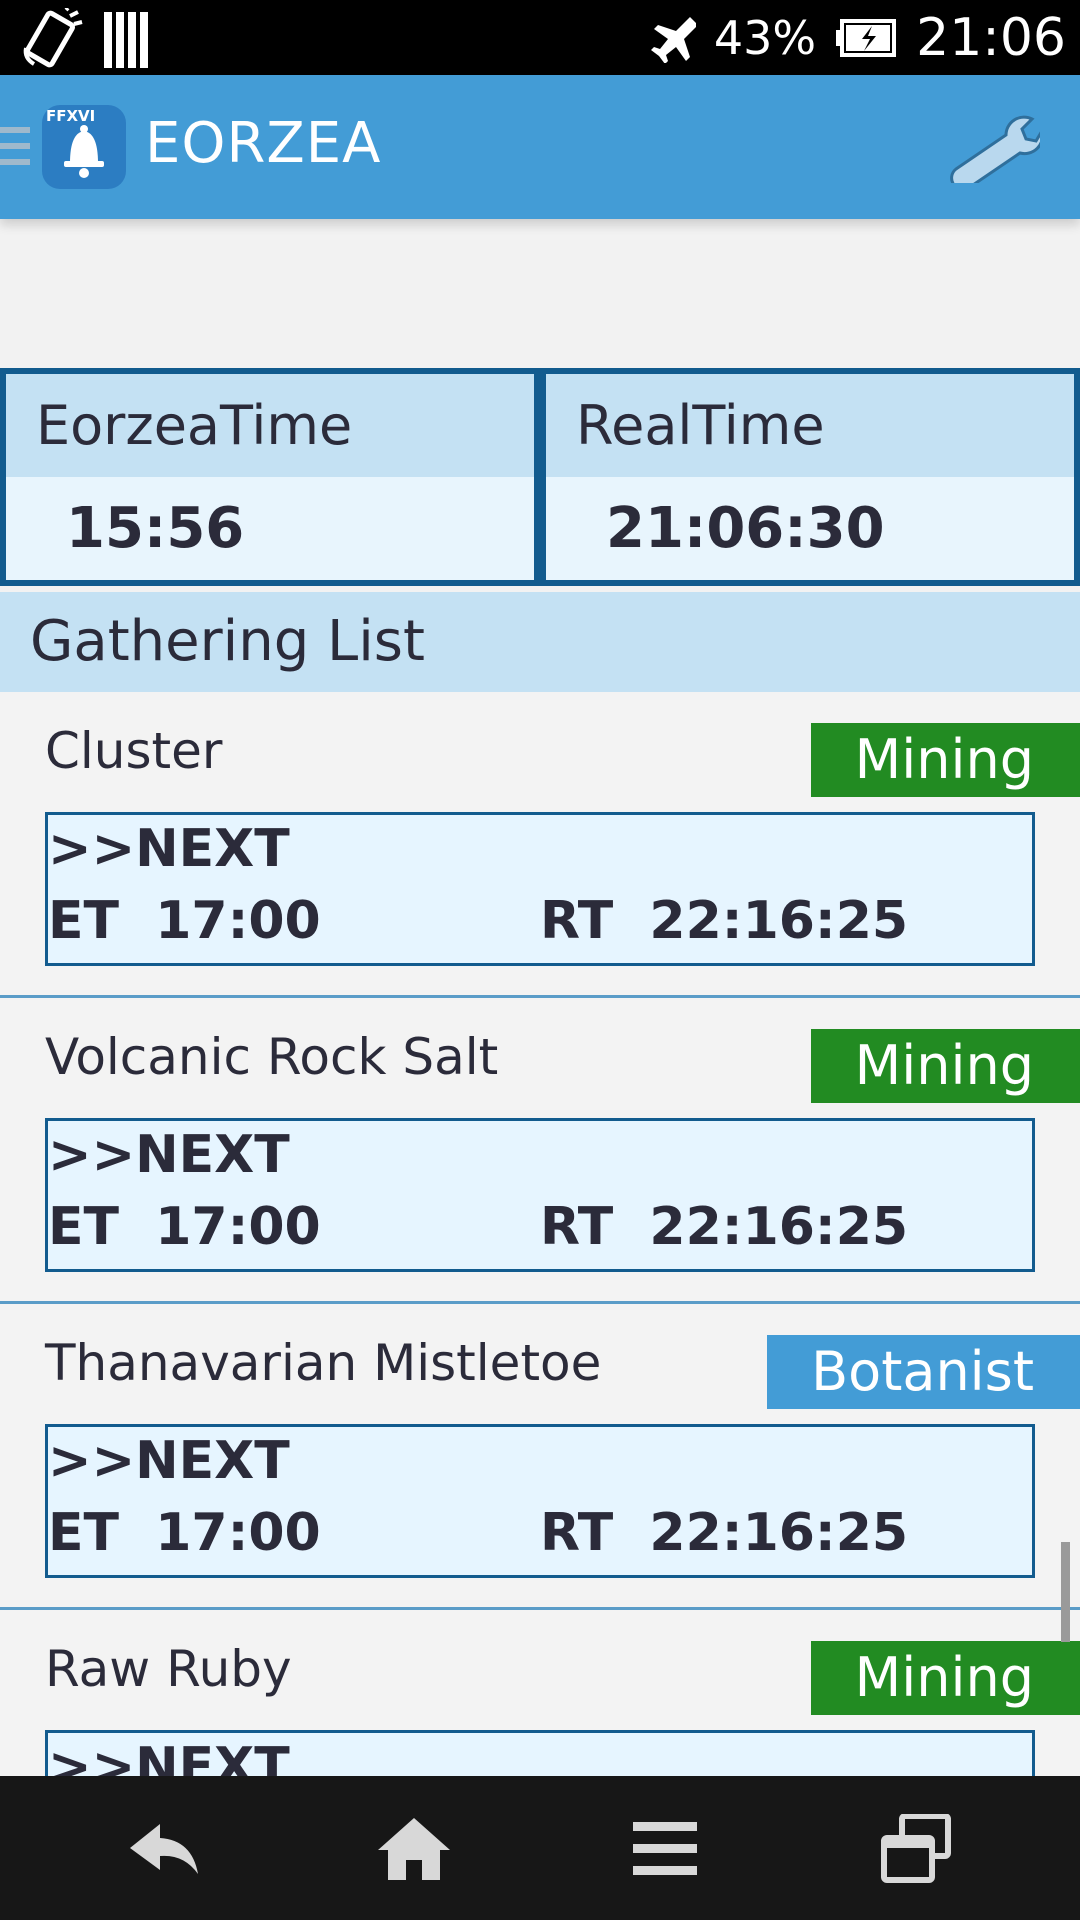  What do you see at coordinates (916, 1849) in the screenshot?
I see `recent-apps-icon` at bounding box center [916, 1849].